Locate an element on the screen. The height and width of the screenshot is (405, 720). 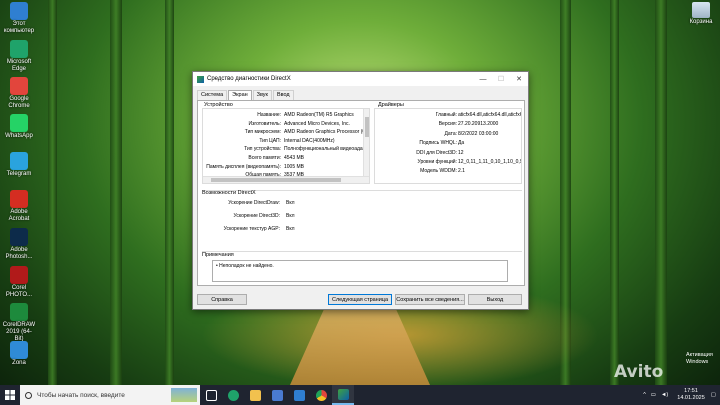
device-row: Всего памяти: 4543 MB is located at coordinates (286, 159).